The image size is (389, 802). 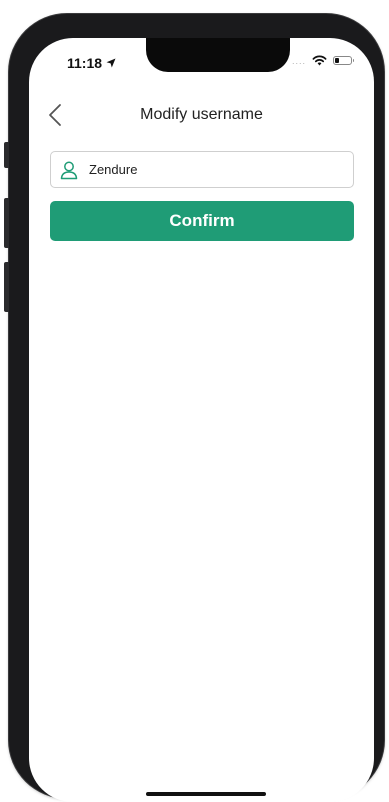 I want to click on navigation-bar: Modify username, so click(x=201, y=118).